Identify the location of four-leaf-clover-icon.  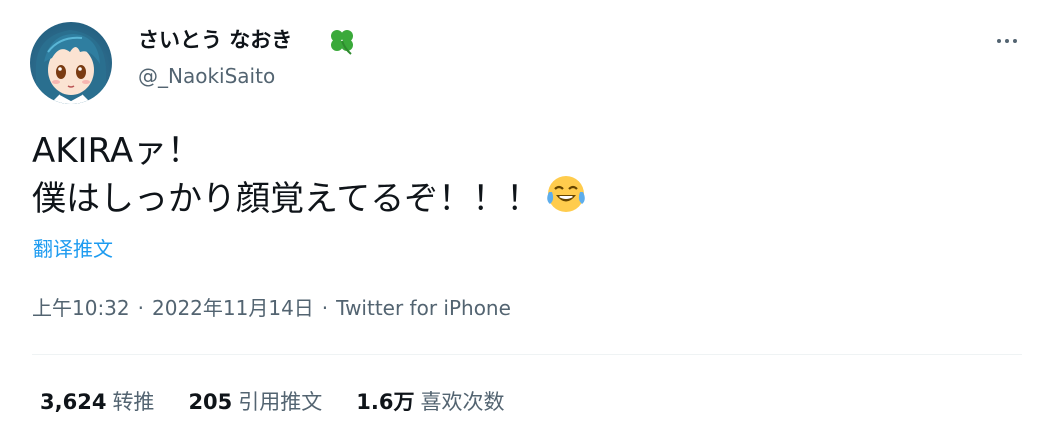
(342, 42).